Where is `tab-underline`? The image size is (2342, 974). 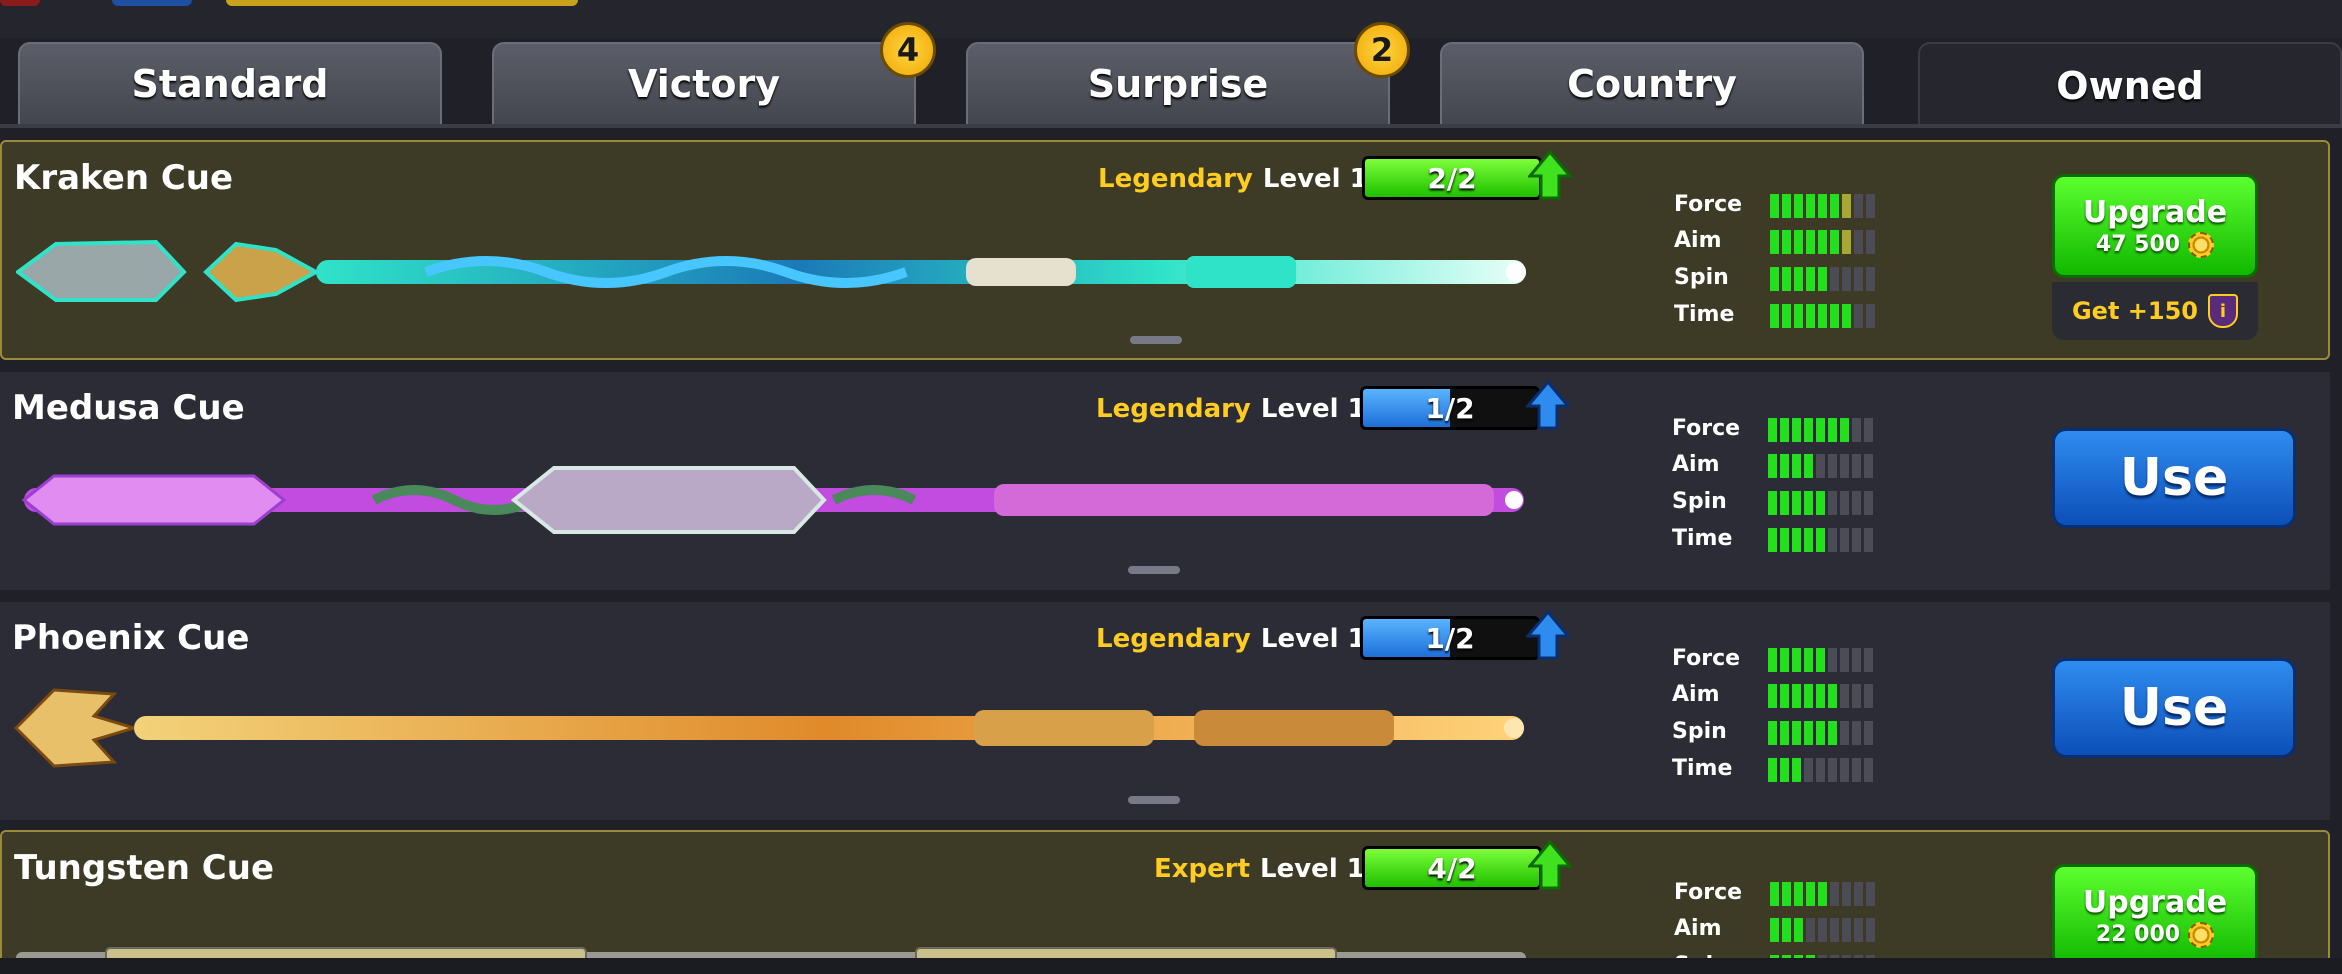 tab-underline is located at coordinates (1171, 126).